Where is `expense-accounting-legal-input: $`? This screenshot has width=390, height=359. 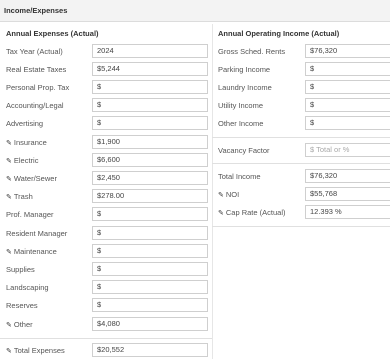 expense-accounting-legal-input: $ is located at coordinates (150, 105).